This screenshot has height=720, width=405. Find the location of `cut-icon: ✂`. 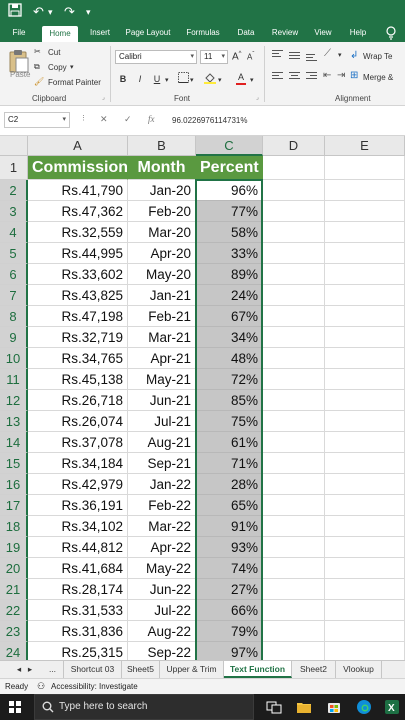

cut-icon: ✂ is located at coordinates (37, 51).